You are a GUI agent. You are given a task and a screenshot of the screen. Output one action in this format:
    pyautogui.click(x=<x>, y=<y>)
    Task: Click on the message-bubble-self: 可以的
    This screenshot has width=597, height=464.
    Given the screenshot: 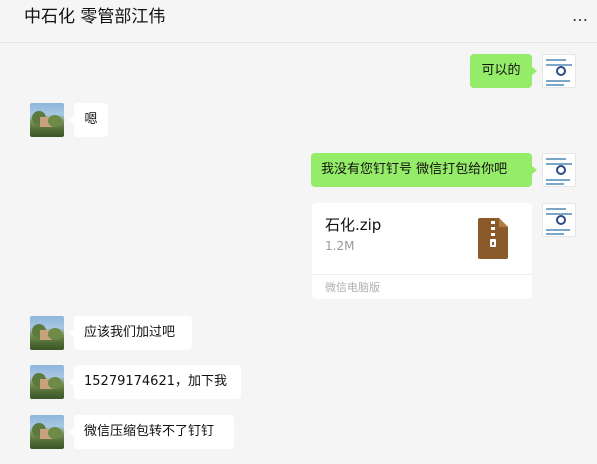 What is the action you would take?
    pyautogui.click(x=503, y=71)
    